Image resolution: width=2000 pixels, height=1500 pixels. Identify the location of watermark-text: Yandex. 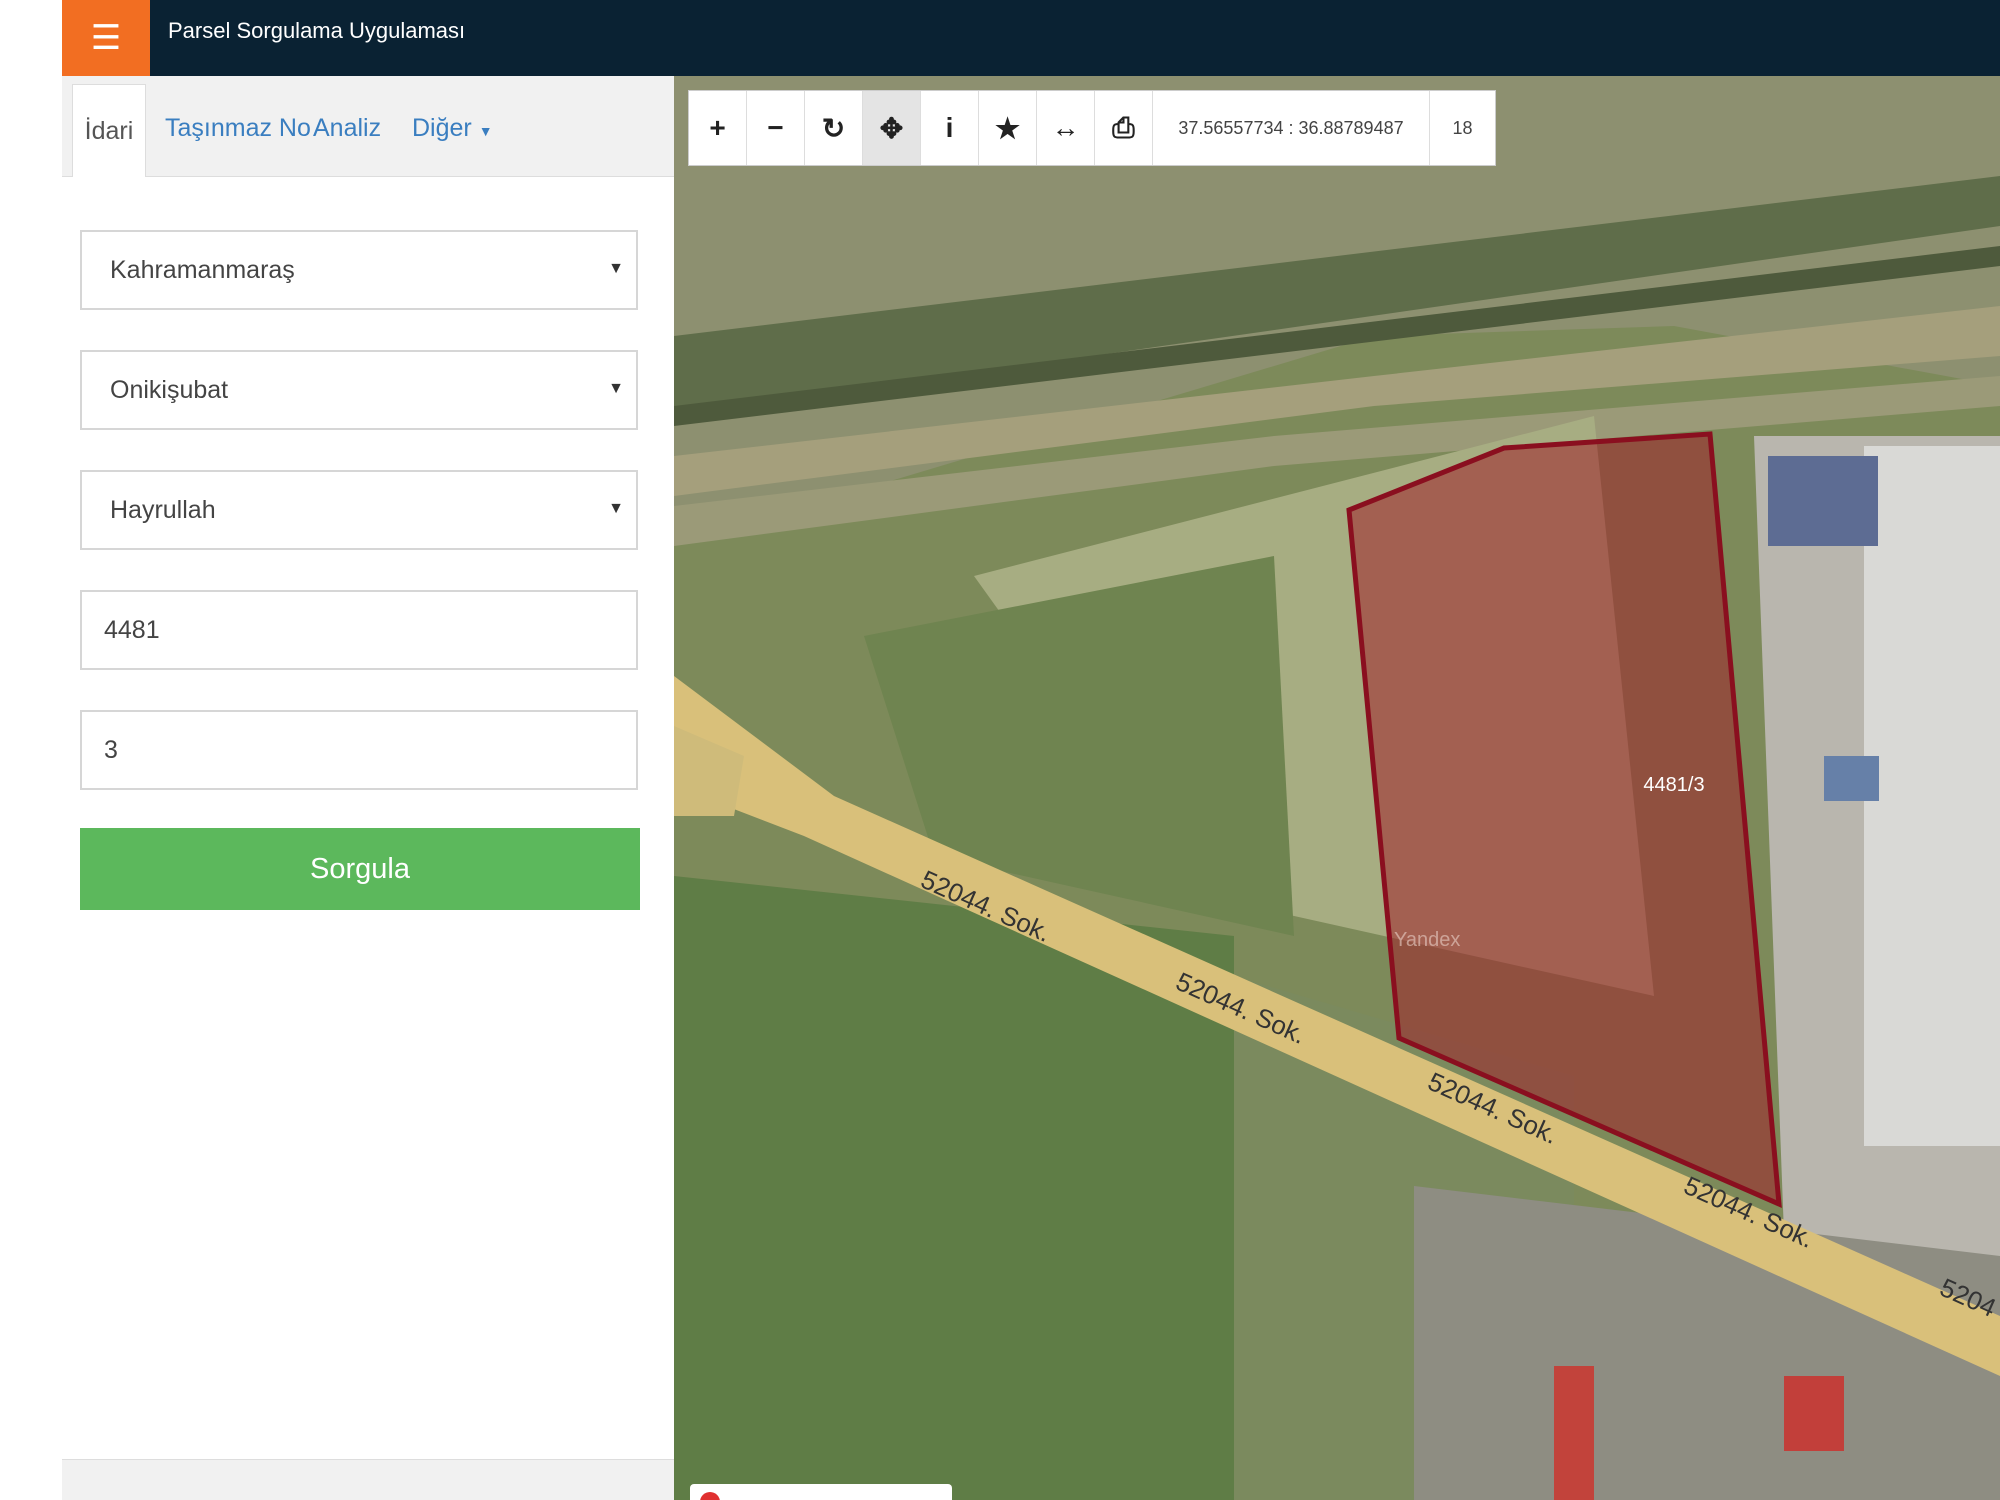
(1427, 940).